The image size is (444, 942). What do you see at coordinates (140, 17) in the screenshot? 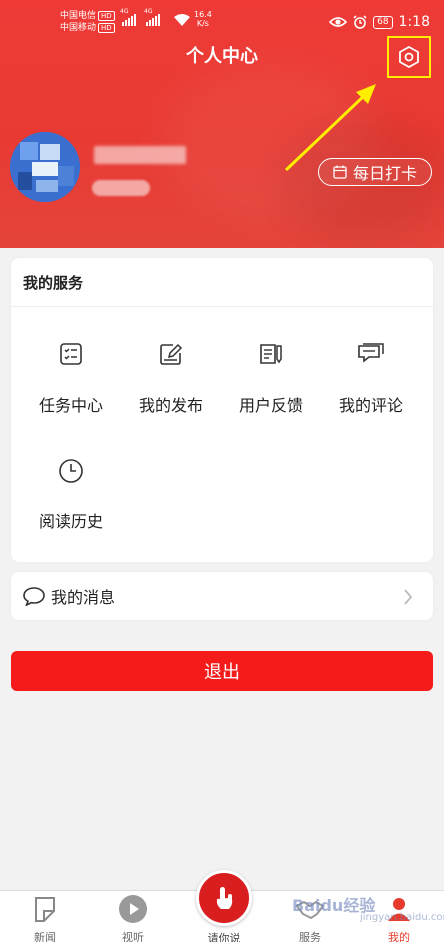
I see `signal-icon: 4G 4G` at bounding box center [140, 17].